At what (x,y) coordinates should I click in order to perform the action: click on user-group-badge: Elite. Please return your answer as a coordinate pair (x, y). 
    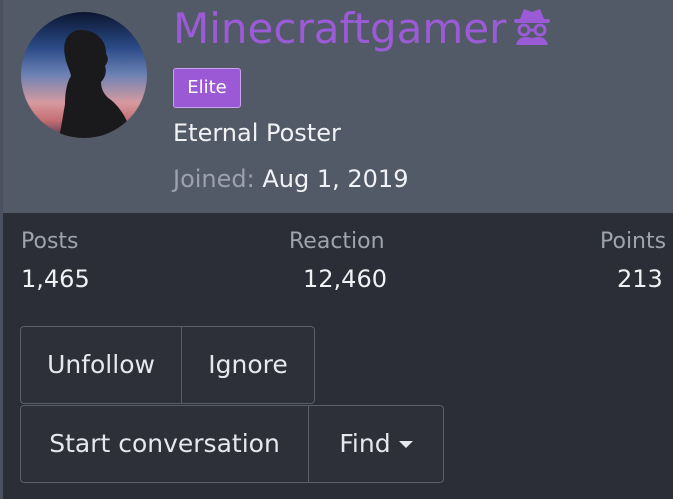
    Looking at the image, I should click on (207, 88).